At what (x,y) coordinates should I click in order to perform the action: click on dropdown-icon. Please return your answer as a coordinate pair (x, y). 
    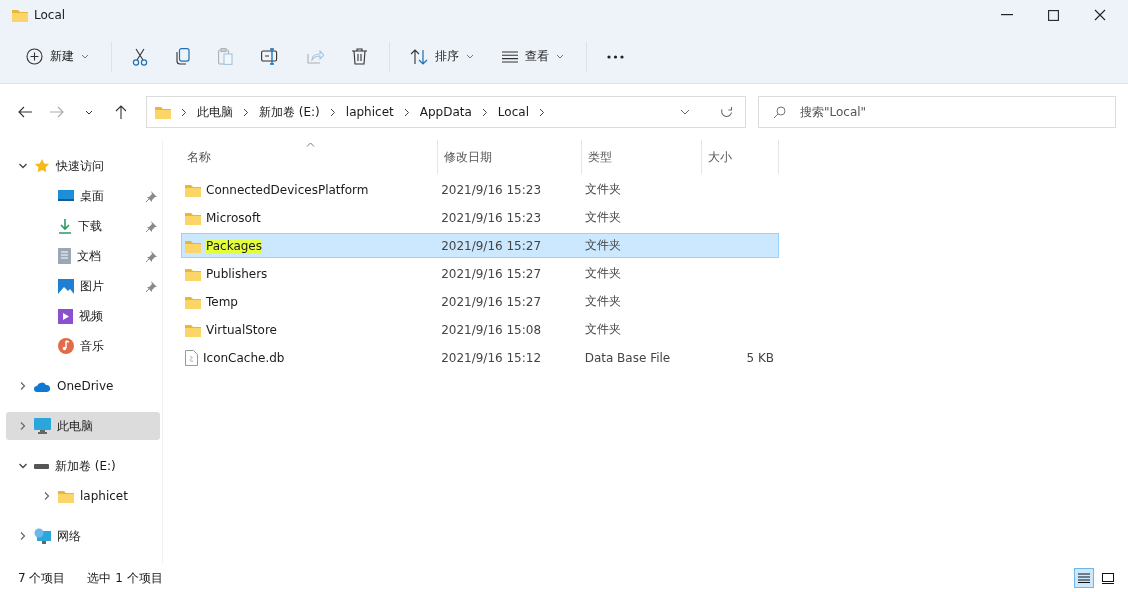
    Looking at the image, I should click on (685, 112).